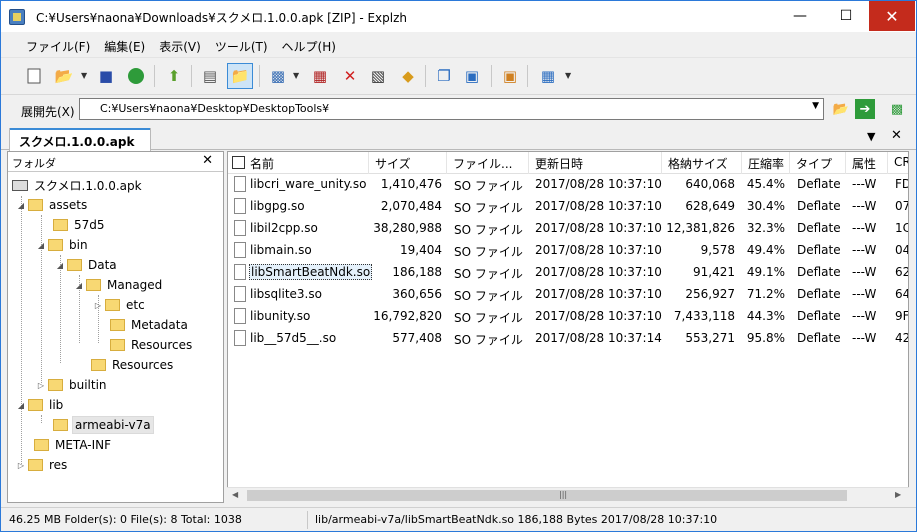  I want to click on archive-icon, so click(20, 185).